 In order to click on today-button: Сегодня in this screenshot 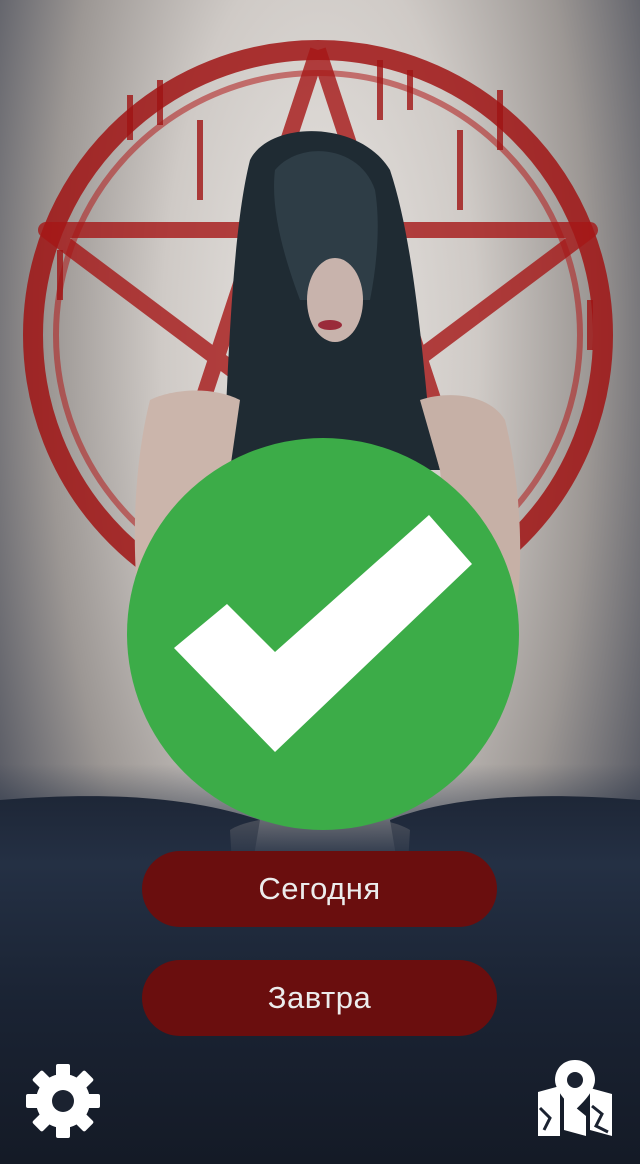, I will do `click(319, 889)`.